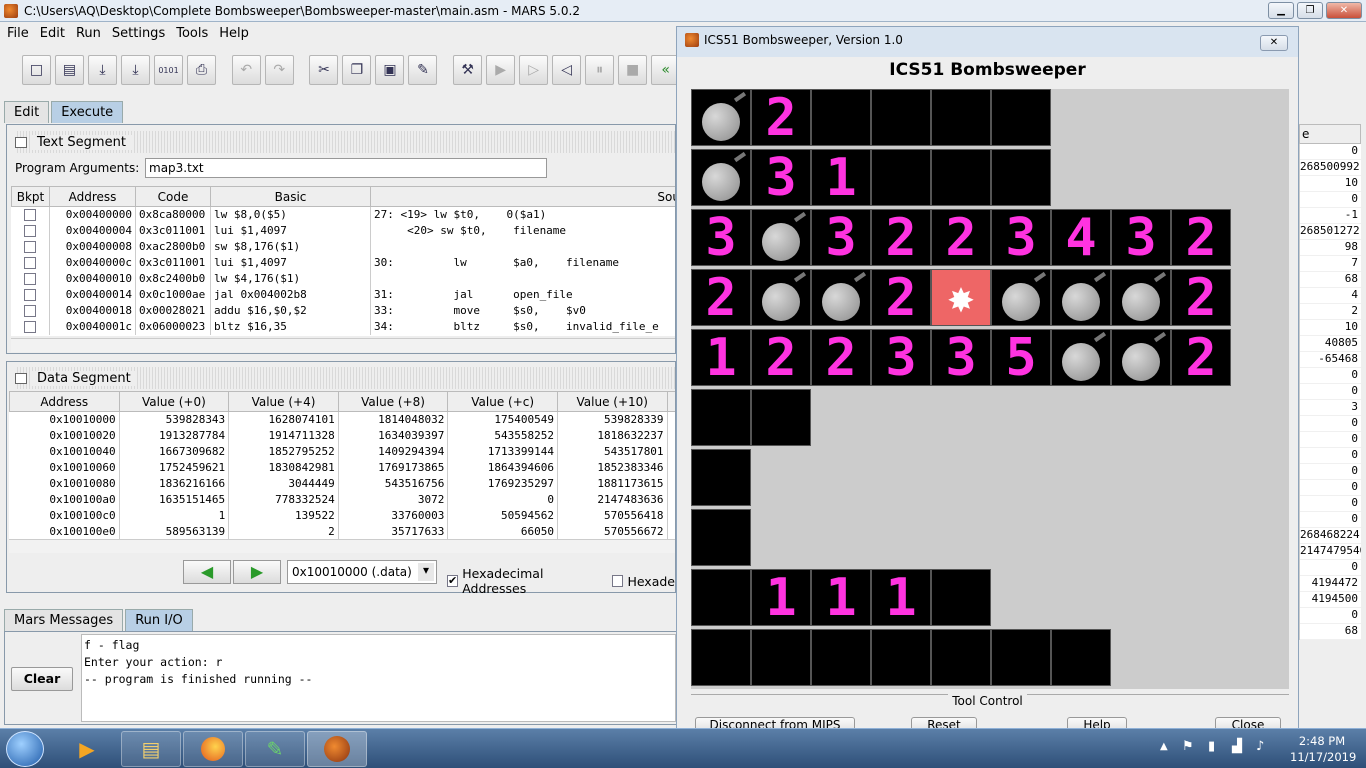  What do you see at coordinates (36, 70) in the screenshot?
I see `new-file-icon: □` at bounding box center [36, 70].